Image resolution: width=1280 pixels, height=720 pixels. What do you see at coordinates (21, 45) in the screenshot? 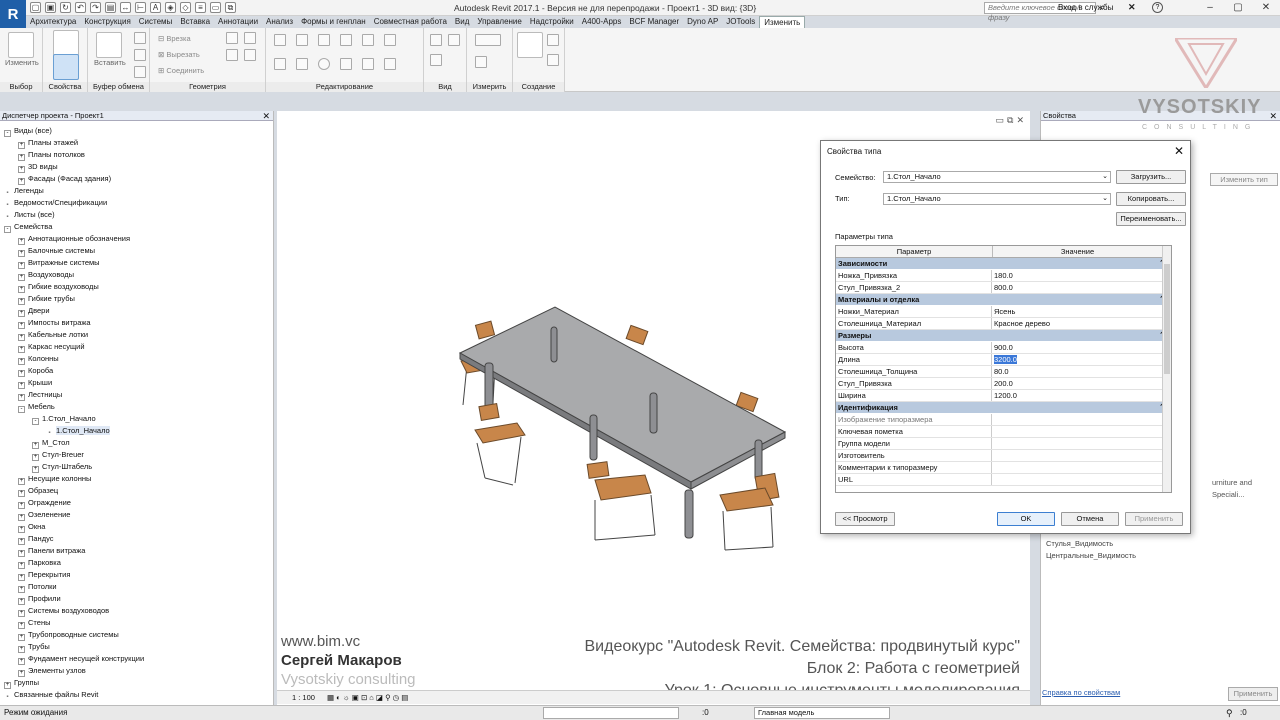
I see `modify-arrow-icon` at bounding box center [21, 45].